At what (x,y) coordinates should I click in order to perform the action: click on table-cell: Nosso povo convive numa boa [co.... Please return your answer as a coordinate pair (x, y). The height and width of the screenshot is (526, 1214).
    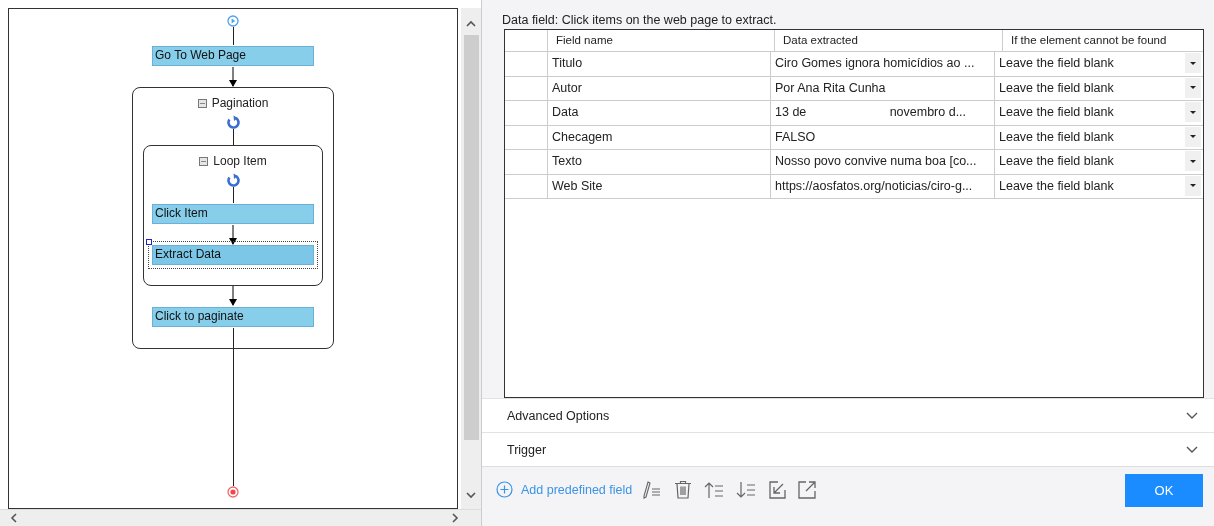
    Looking at the image, I should click on (883, 162).